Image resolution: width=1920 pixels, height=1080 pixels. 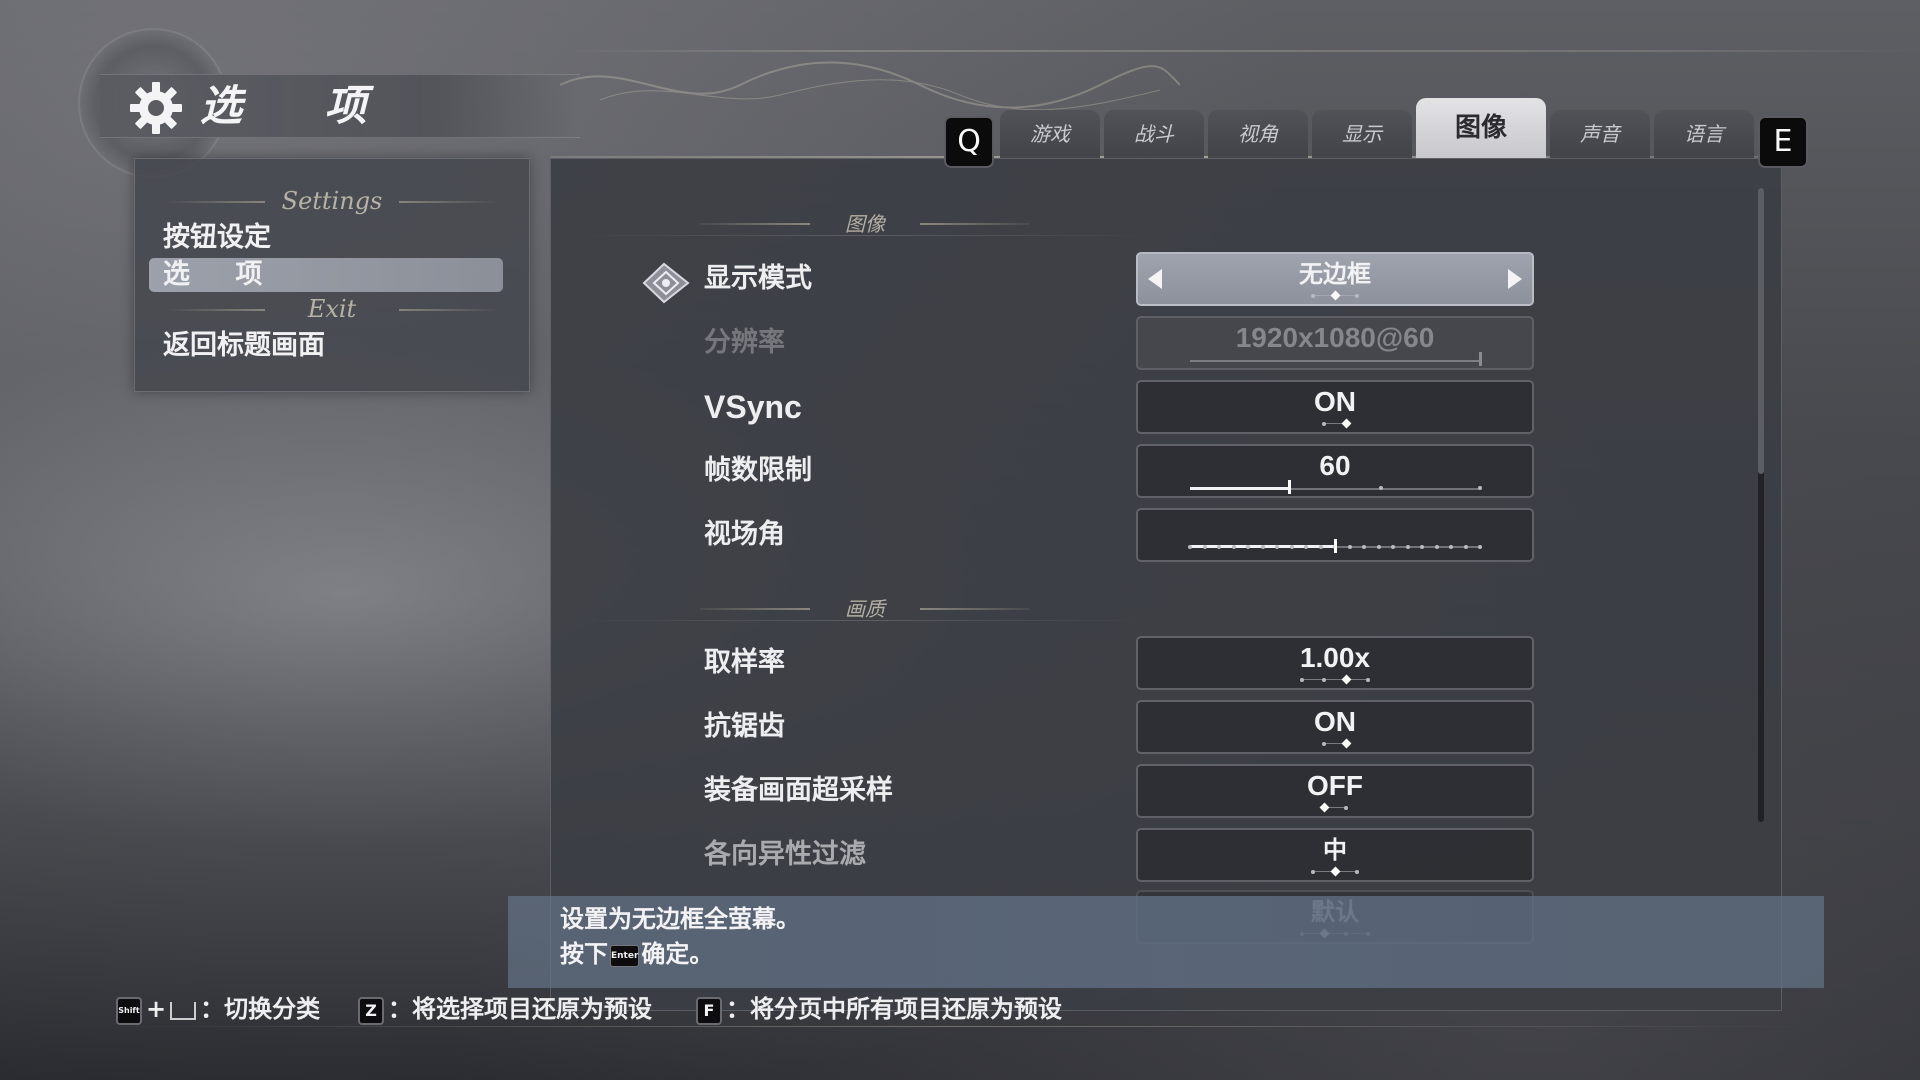 What do you see at coordinates (1481, 128) in the screenshot?
I see `tab-graphics: 图像` at bounding box center [1481, 128].